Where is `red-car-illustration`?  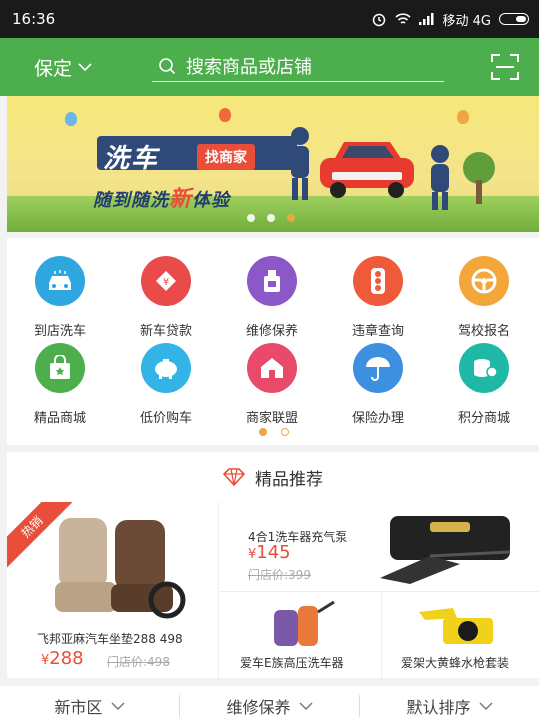 red-car-illustration is located at coordinates (367, 170).